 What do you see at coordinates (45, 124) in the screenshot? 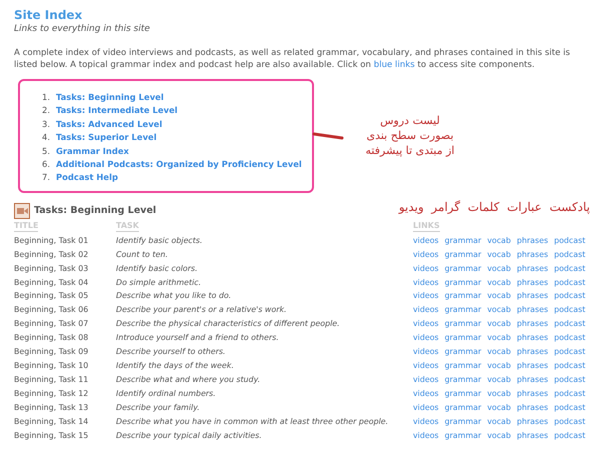
I see `list-number: 3.` at bounding box center [45, 124].